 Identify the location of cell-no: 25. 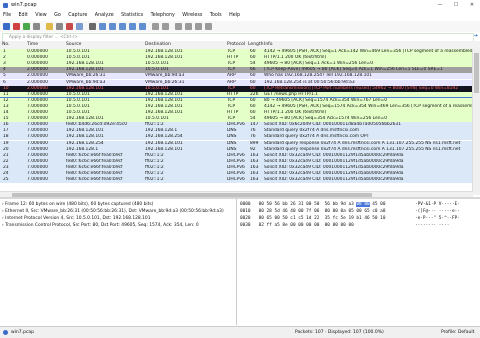
(6, 180).